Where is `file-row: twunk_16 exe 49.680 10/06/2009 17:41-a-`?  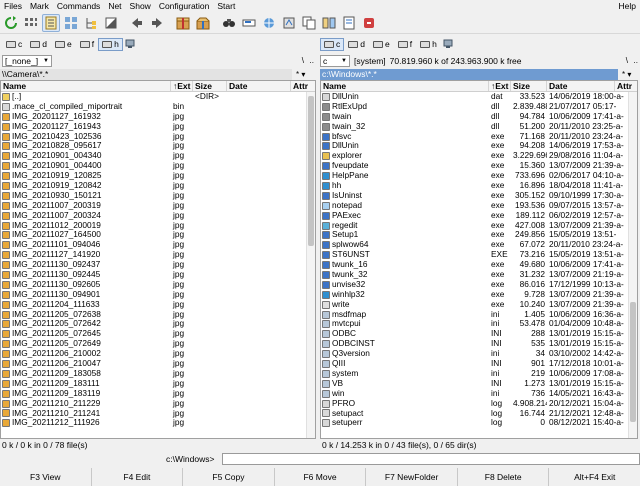
file-row: twunk_16 exe 49.680 10/06/2009 17:41-a- is located at coordinates (479, 265).